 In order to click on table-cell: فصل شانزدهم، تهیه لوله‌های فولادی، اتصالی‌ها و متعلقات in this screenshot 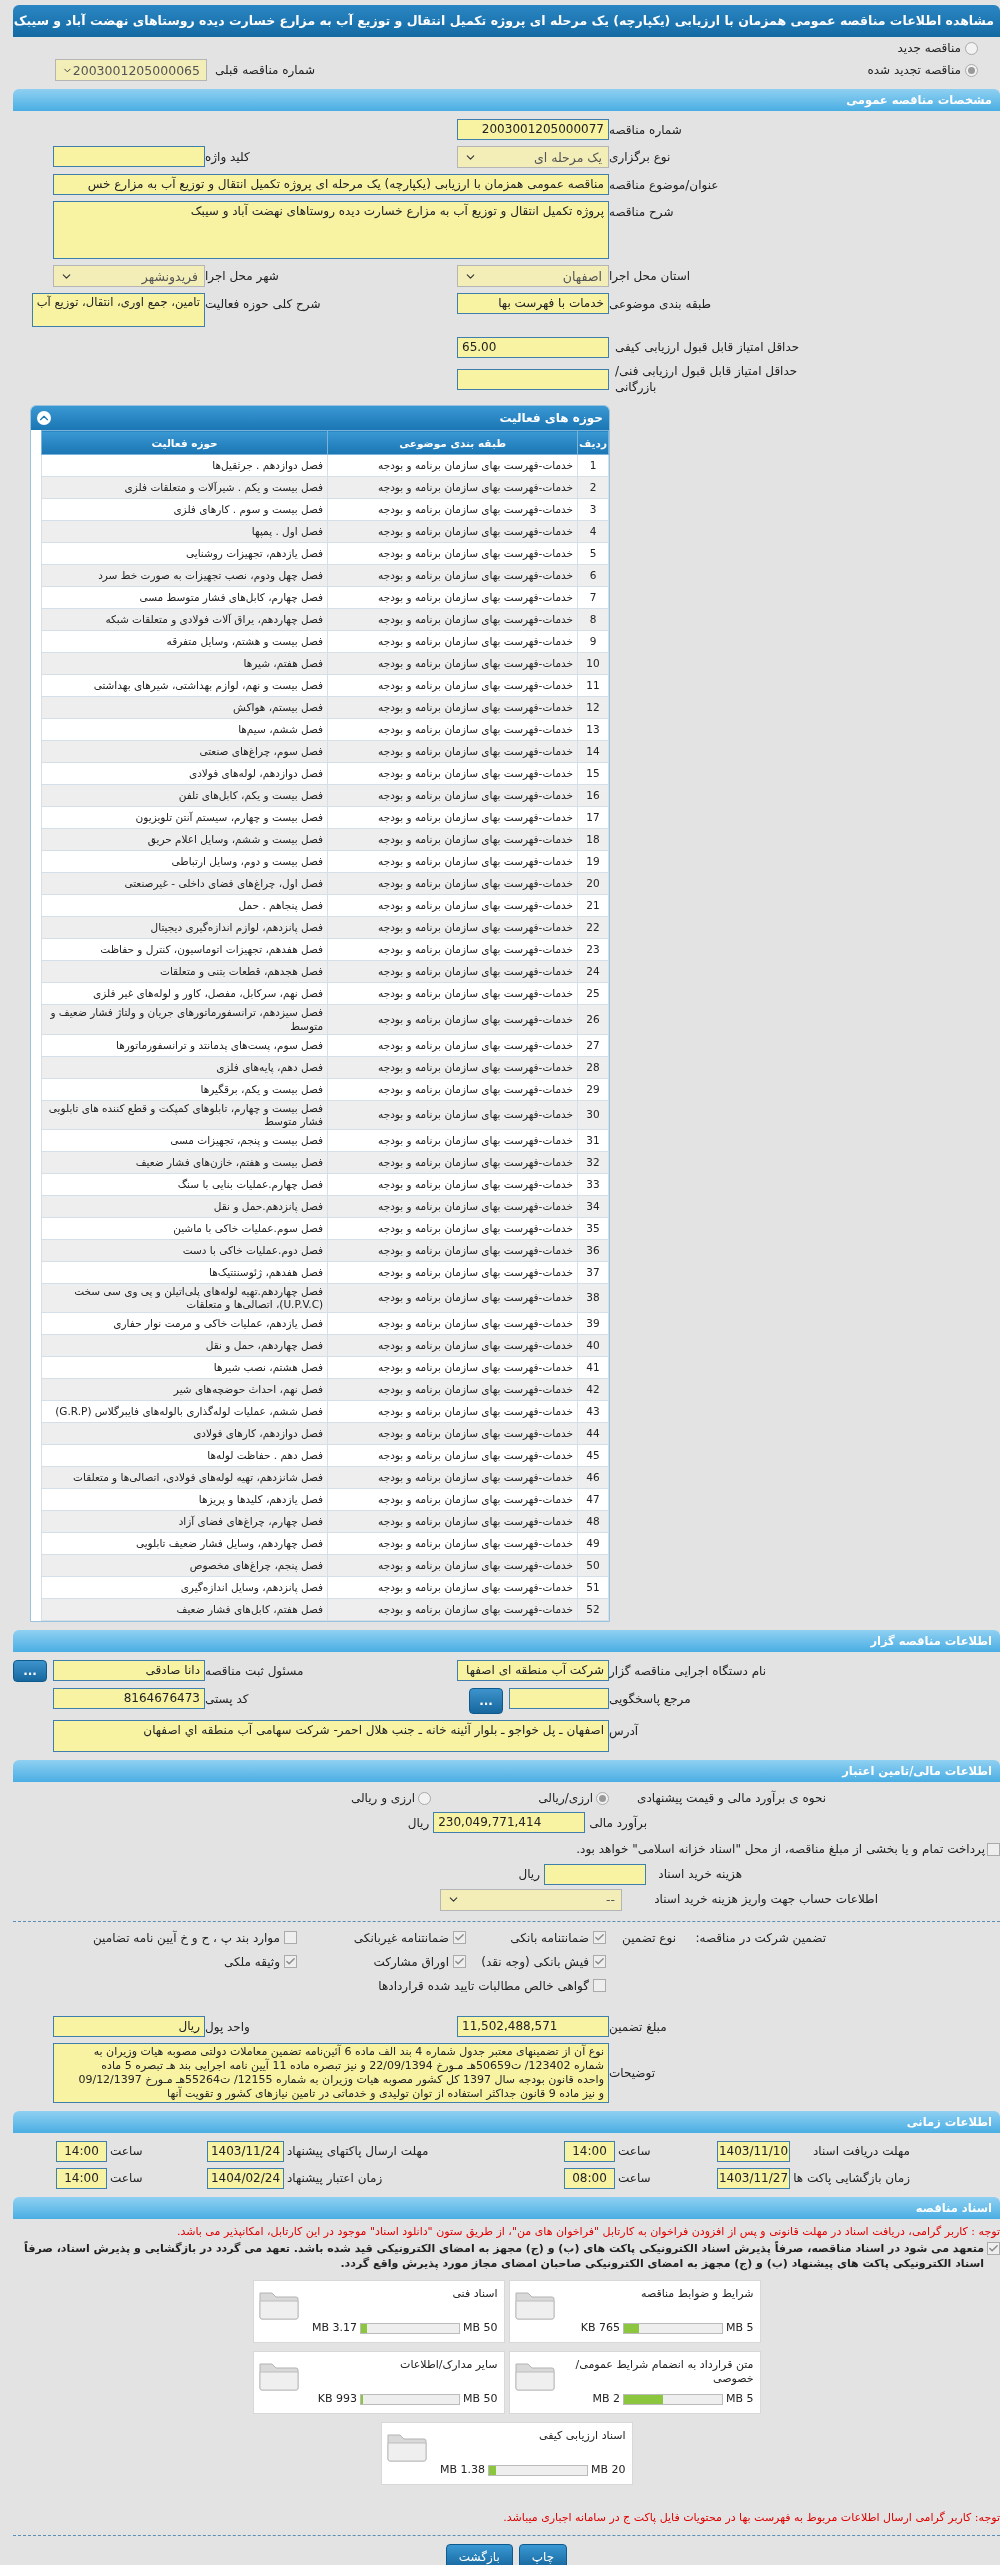, I will do `click(184, 1477)`.